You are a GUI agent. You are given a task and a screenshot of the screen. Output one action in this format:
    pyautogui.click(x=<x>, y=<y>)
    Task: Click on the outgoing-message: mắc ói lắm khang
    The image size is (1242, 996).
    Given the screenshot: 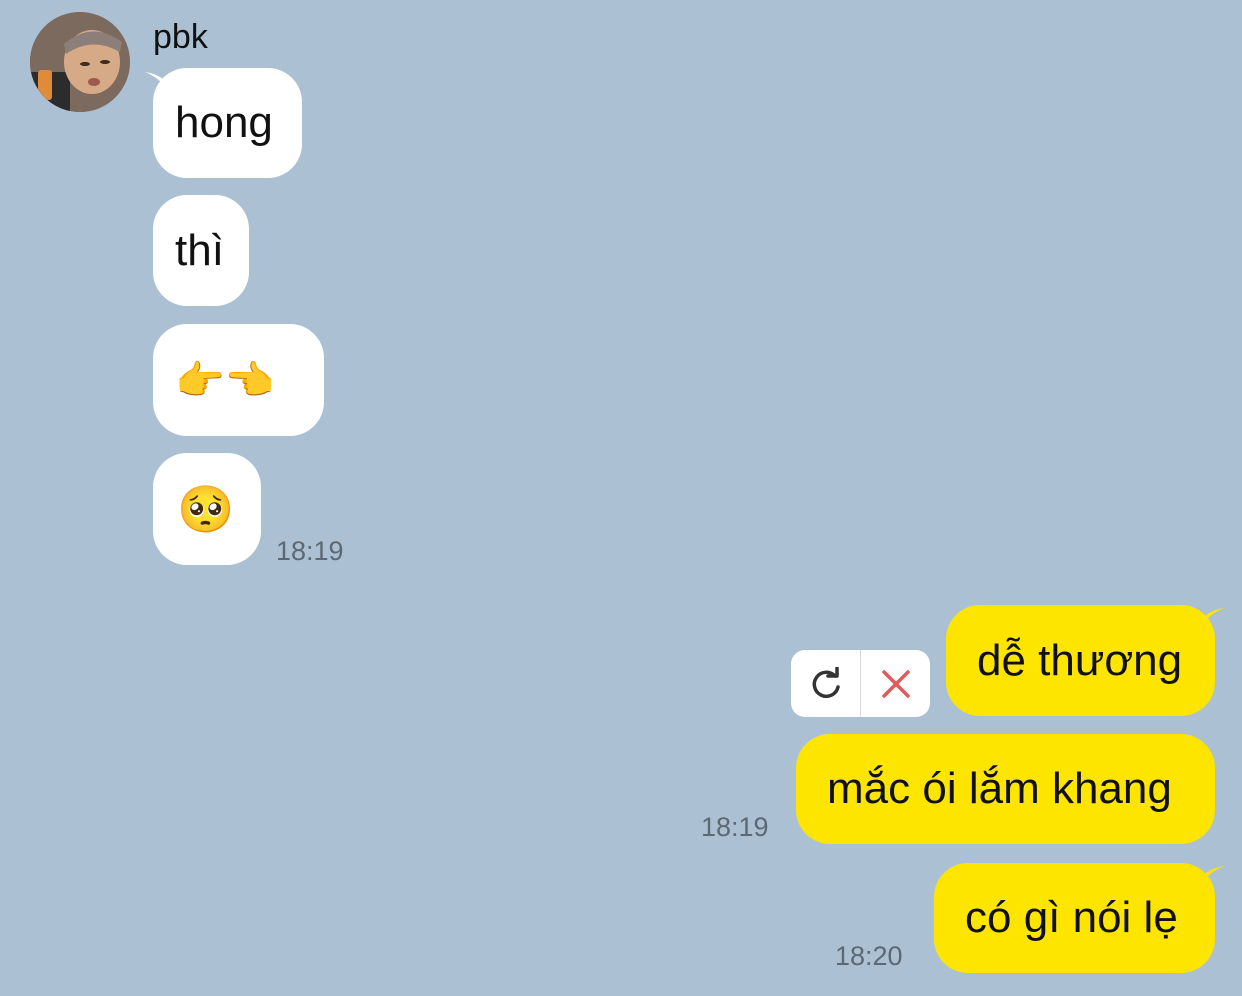 What is the action you would take?
    pyautogui.click(x=1005, y=789)
    